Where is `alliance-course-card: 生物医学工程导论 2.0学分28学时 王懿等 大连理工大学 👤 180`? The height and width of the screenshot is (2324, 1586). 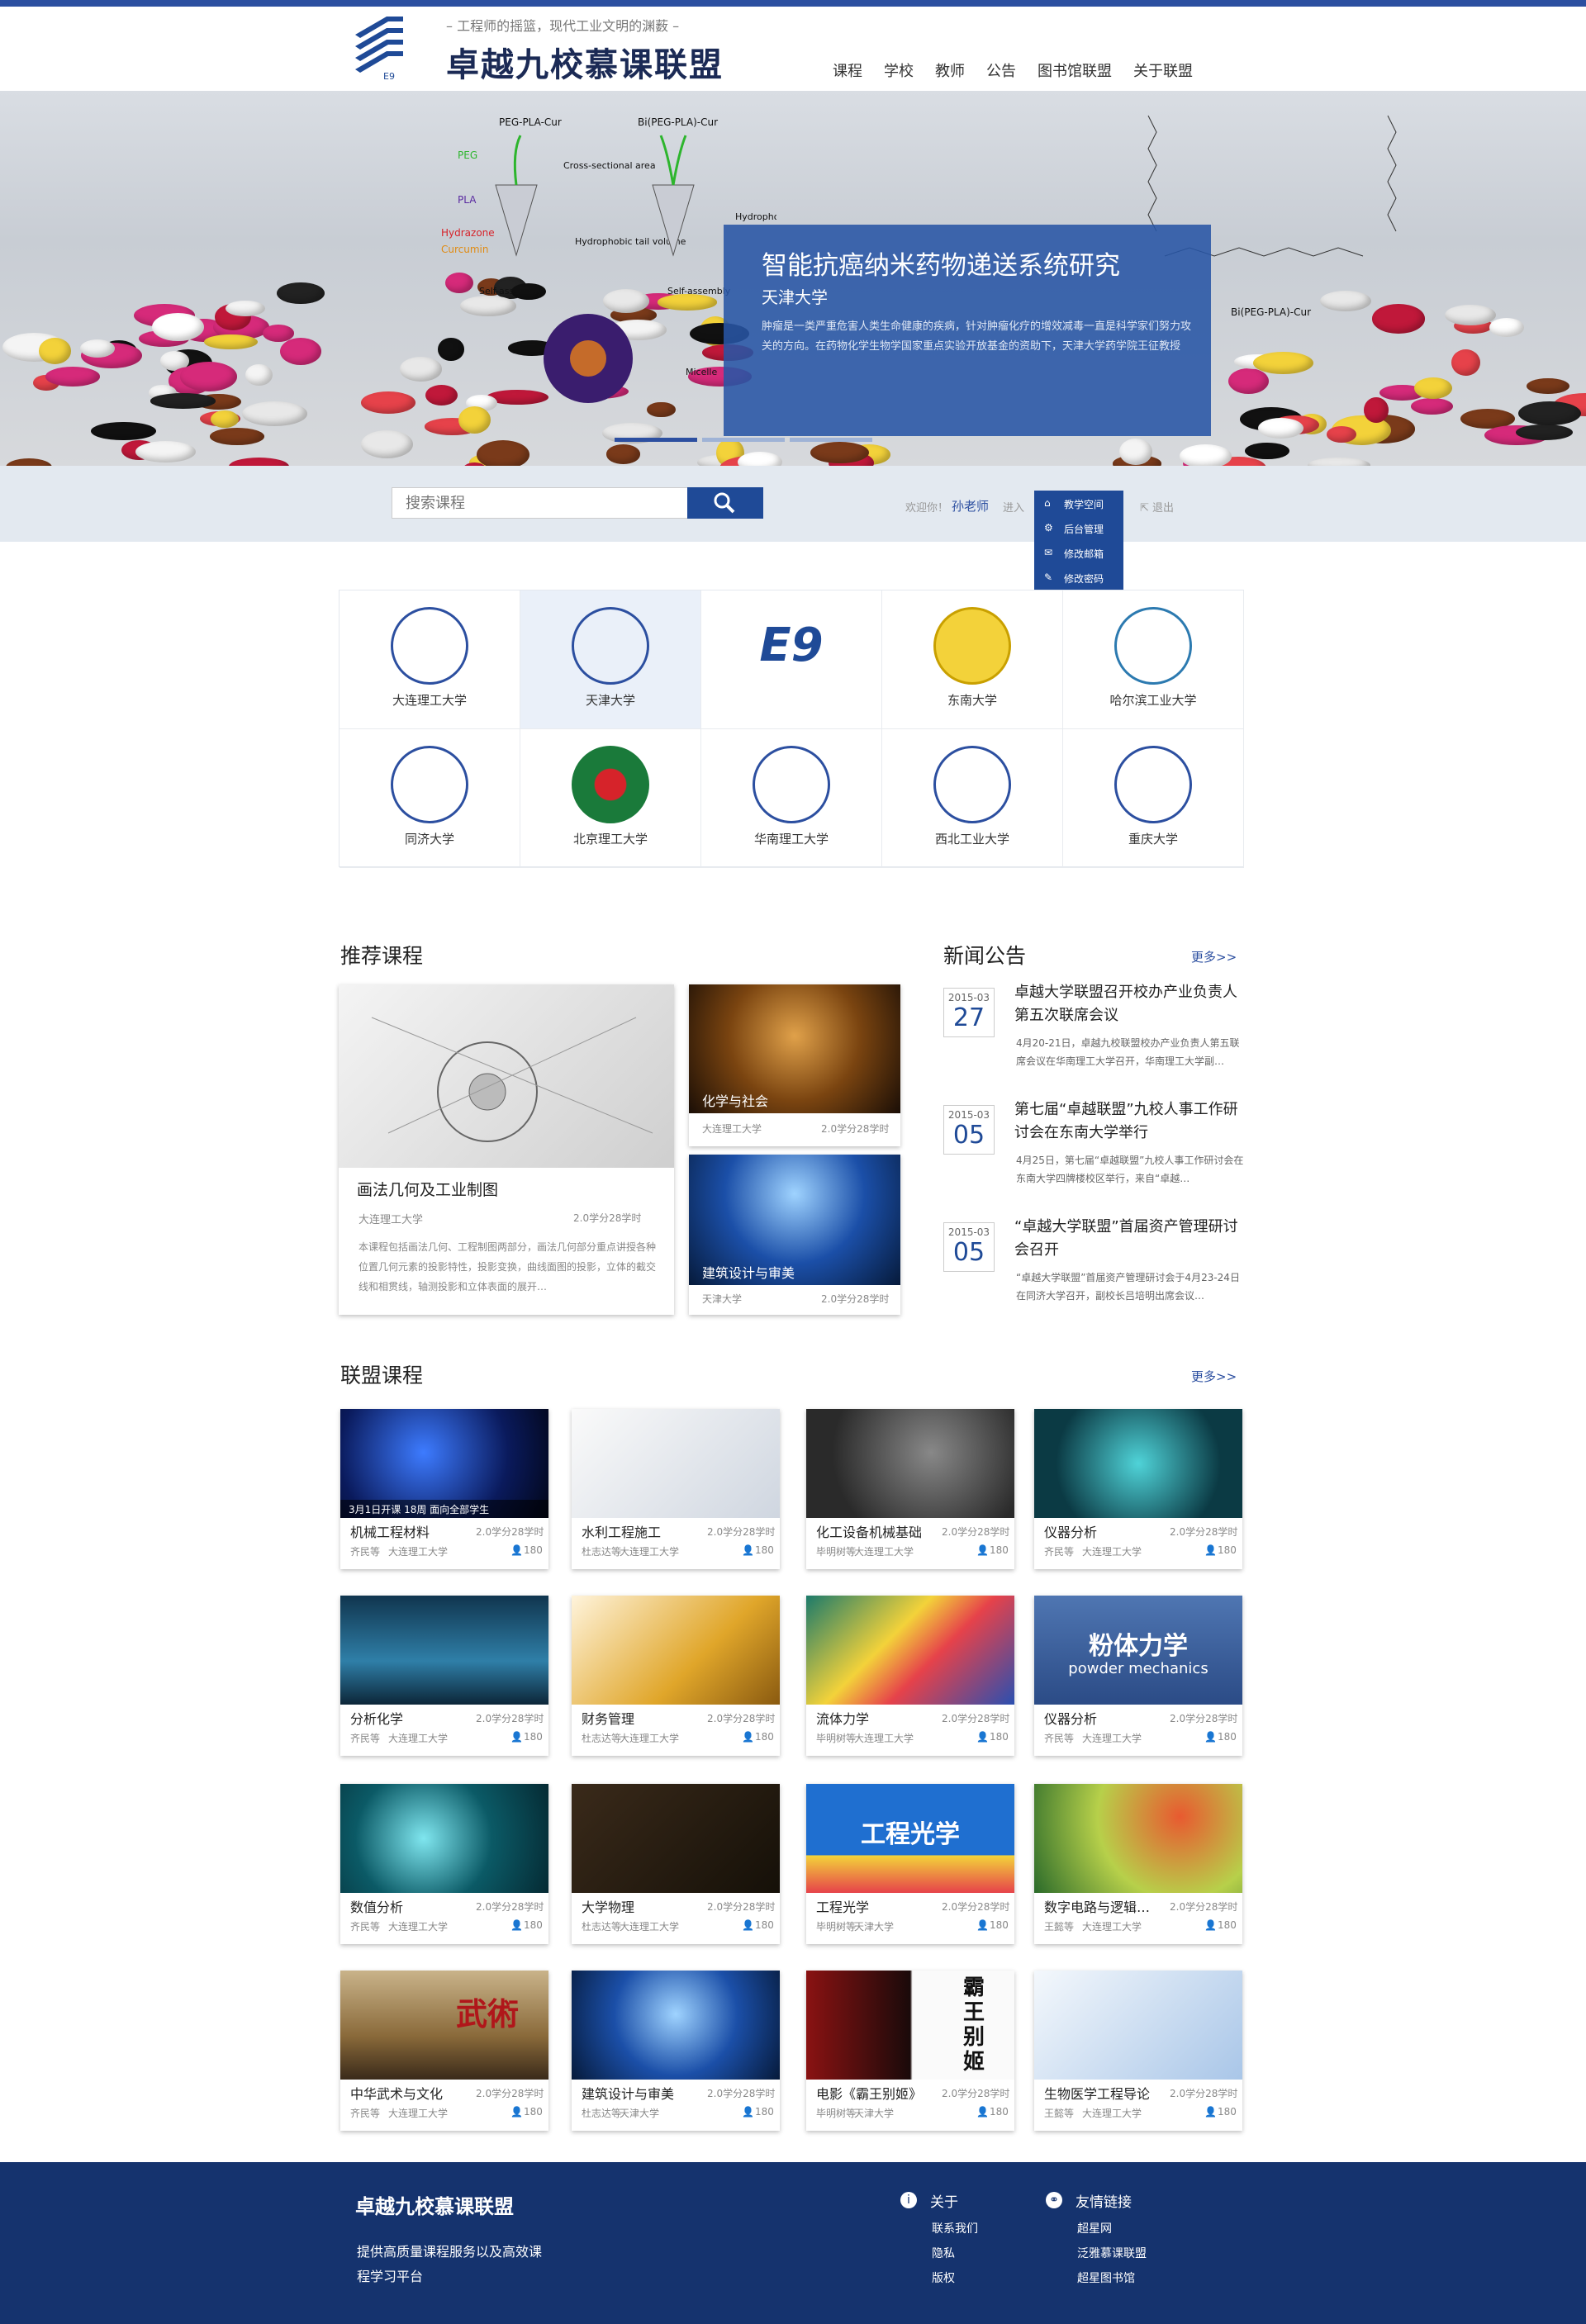 alliance-course-card: 生物医学工程导论 2.0学分28学时 王懿等 大连理工大学 👤 180 is located at coordinates (1138, 2051).